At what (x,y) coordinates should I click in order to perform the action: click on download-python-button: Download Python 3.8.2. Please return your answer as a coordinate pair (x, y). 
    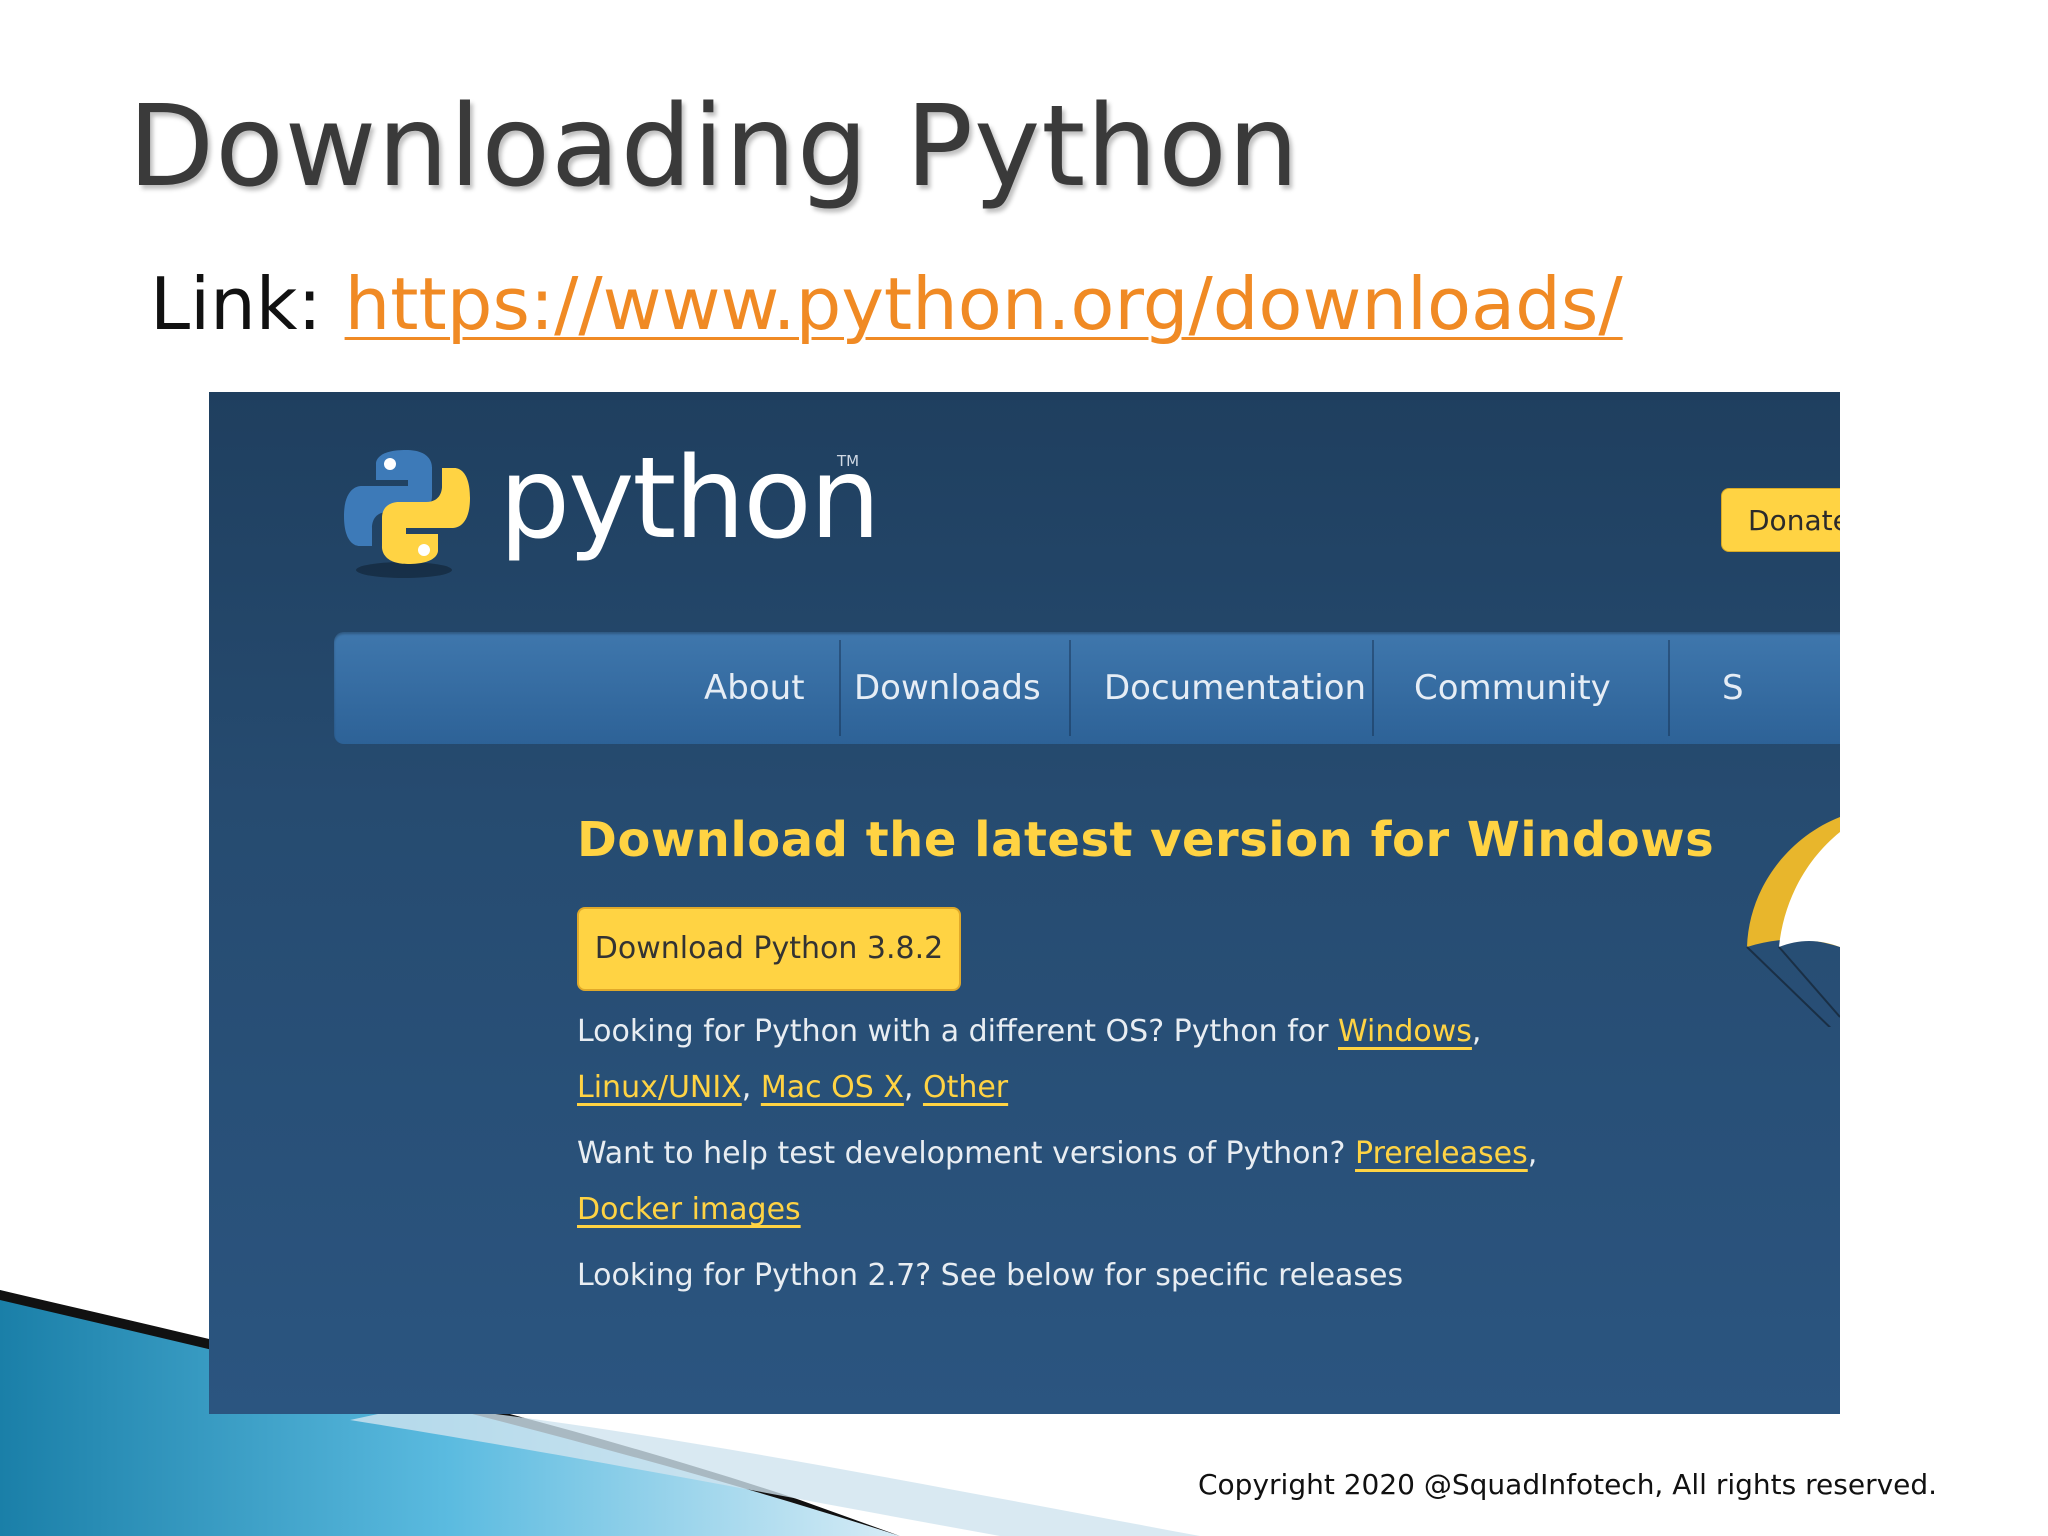
    Looking at the image, I should click on (769, 949).